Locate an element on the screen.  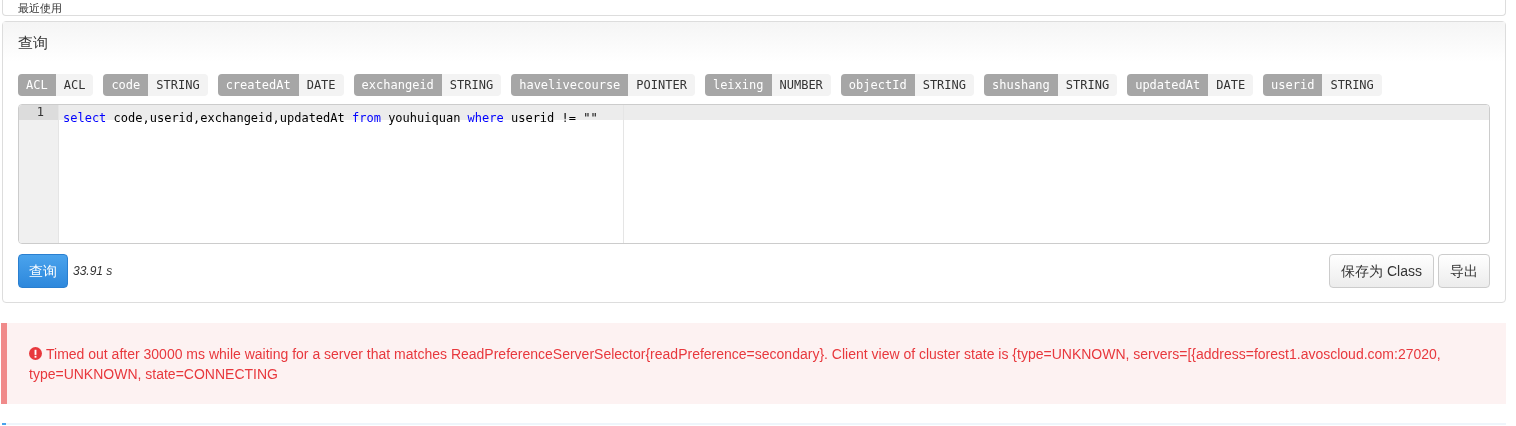
export-button: 导出 is located at coordinates (1464, 271).